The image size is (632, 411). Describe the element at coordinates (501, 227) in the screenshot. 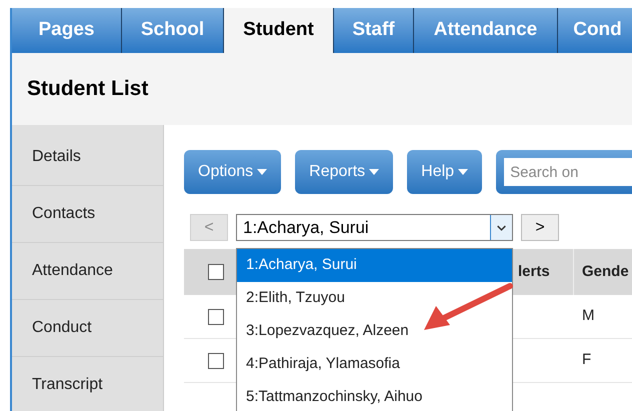

I see `chevron-down-icon` at that location.